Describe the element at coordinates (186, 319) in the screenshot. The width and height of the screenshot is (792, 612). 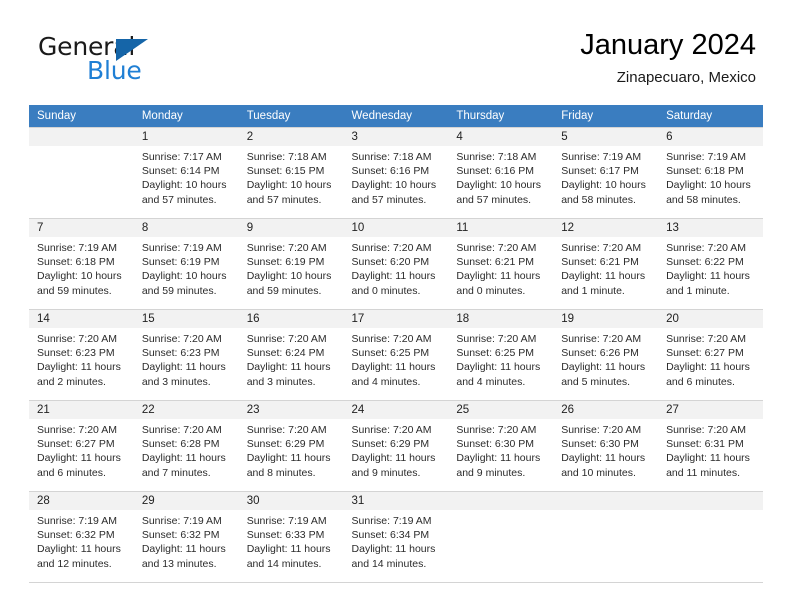
I see `day-number: 15` at that location.